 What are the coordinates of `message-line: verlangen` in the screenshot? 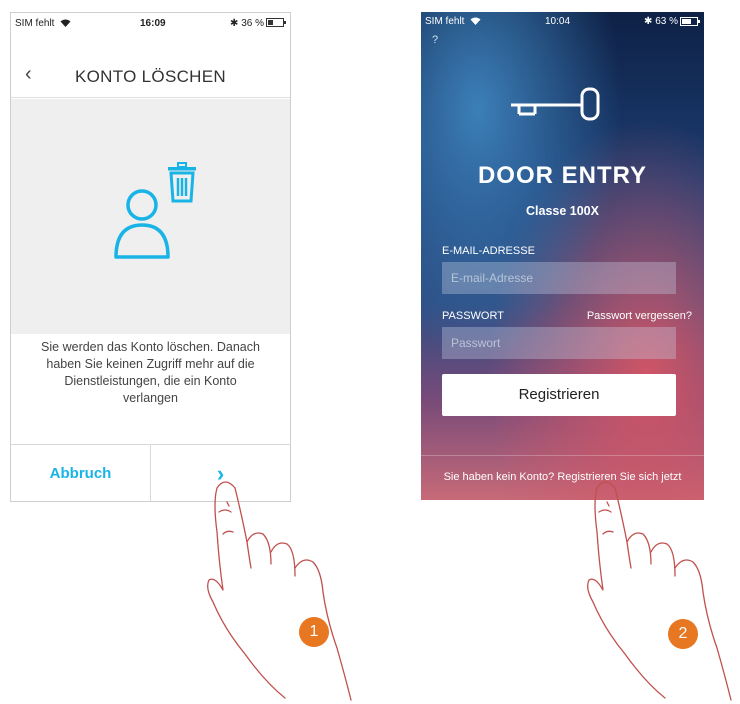 It's located at (150, 398).